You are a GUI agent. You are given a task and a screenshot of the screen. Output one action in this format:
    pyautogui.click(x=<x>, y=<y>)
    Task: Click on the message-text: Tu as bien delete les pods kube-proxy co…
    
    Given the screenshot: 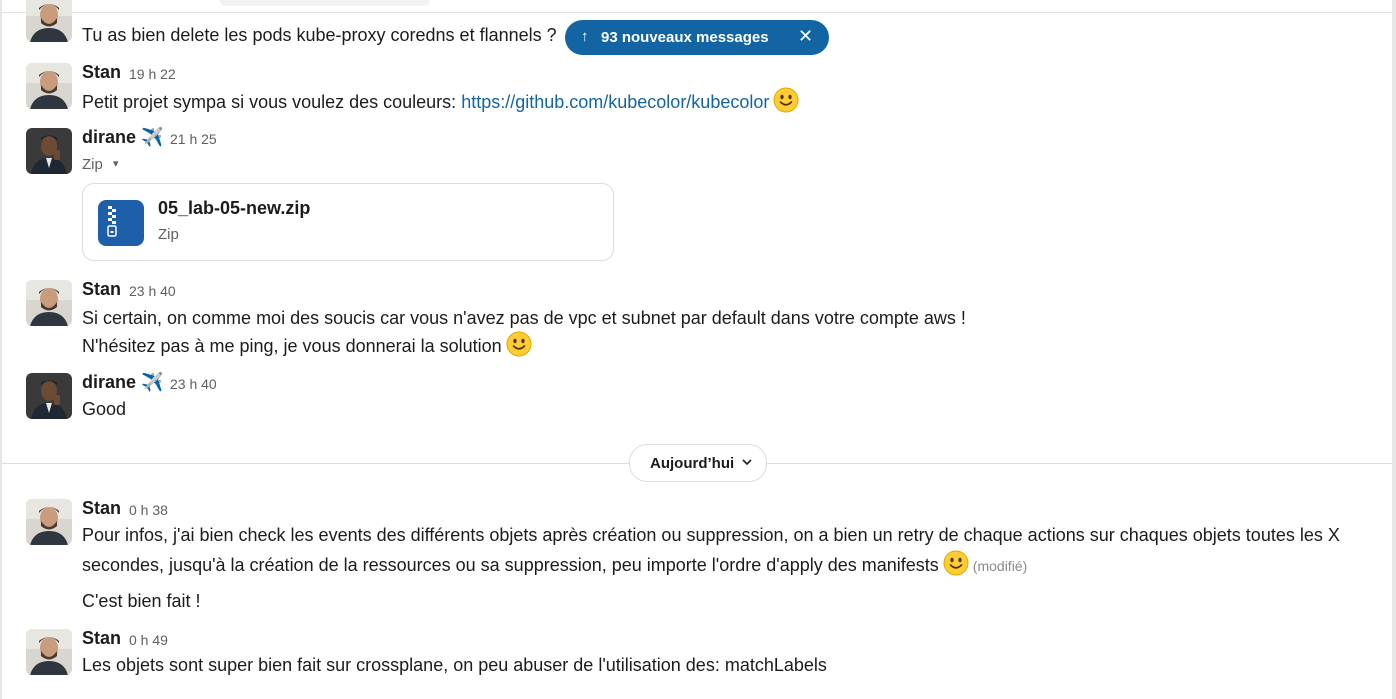 What is the action you would take?
    pyautogui.click(x=319, y=35)
    